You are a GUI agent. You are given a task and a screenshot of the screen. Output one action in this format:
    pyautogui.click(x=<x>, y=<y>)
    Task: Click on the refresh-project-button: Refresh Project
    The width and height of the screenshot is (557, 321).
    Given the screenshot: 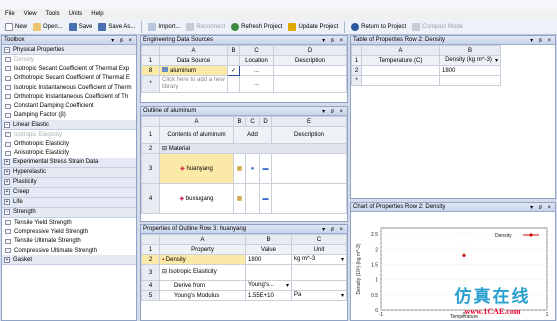 What is the action you would take?
    pyautogui.click(x=256, y=26)
    